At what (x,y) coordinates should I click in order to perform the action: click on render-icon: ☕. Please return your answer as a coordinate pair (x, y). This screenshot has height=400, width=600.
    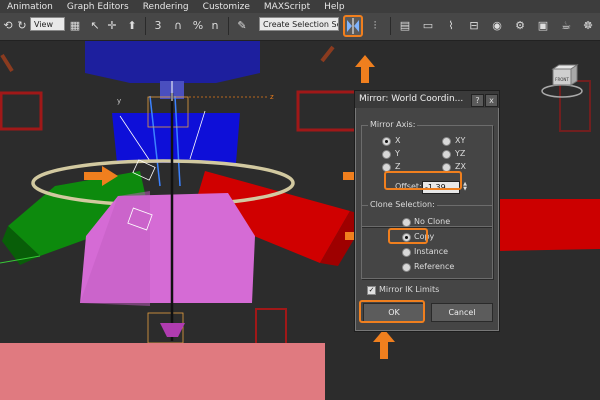
    Looking at the image, I should click on (566, 26).